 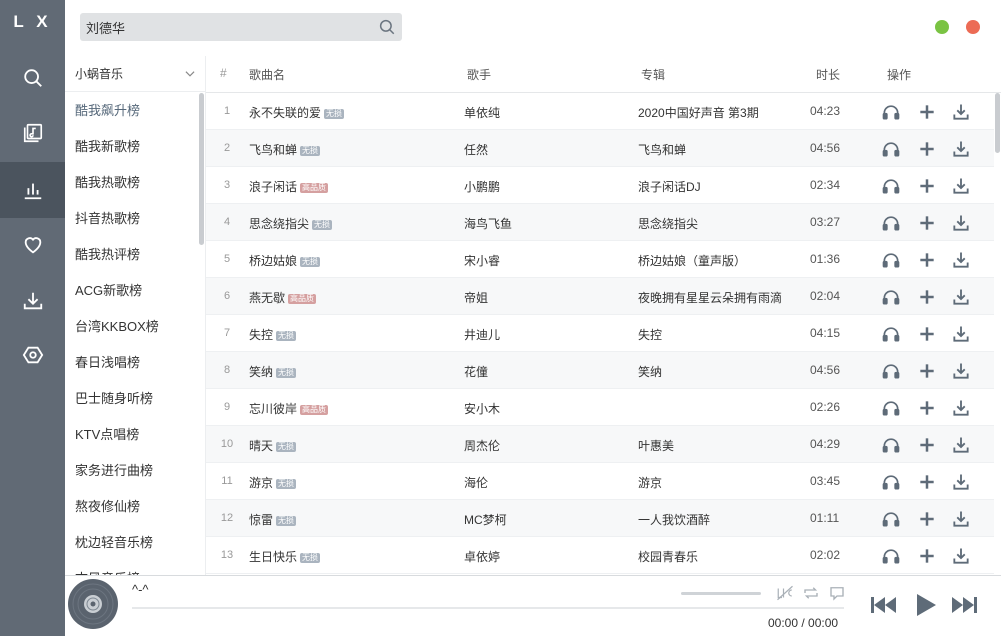 I want to click on table-row: 11 游京 无损 海伦 游京 03:45, so click(x=600, y=481).